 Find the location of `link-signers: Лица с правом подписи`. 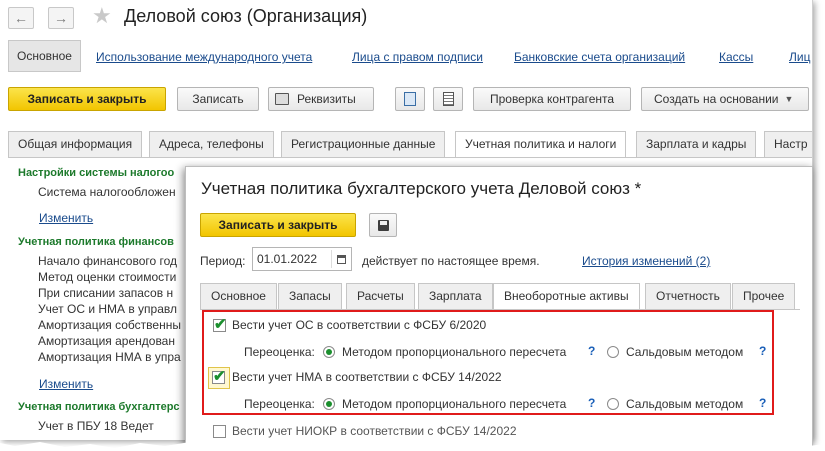

link-signers: Лица с правом подписи is located at coordinates (417, 57).